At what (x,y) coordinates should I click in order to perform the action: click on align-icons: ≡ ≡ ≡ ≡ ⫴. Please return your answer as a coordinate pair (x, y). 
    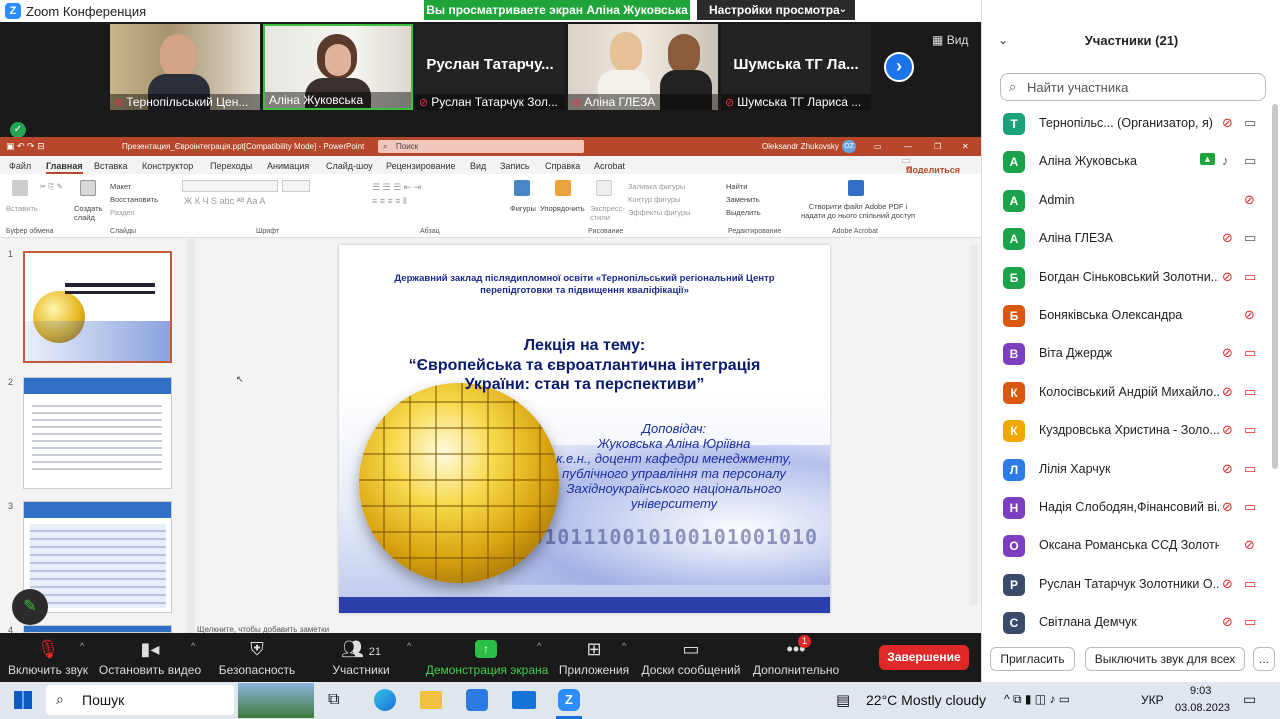
    Looking at the image, I should click on (389, 201).